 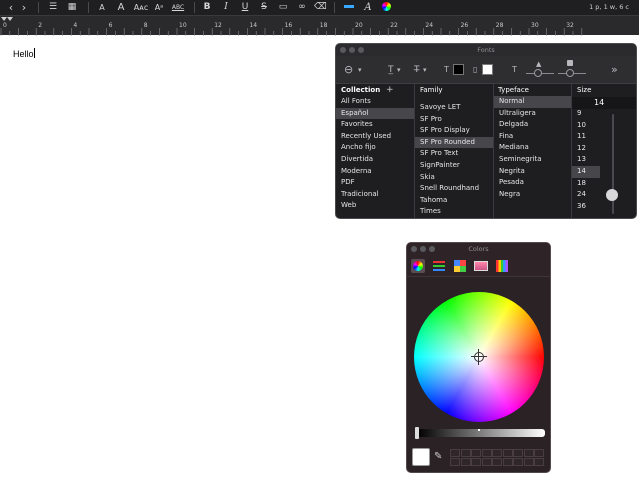 What do you see at coordinates (614, 70) in the screenshot?
I see `expand-icon: »` at bounding box center [614, 70].